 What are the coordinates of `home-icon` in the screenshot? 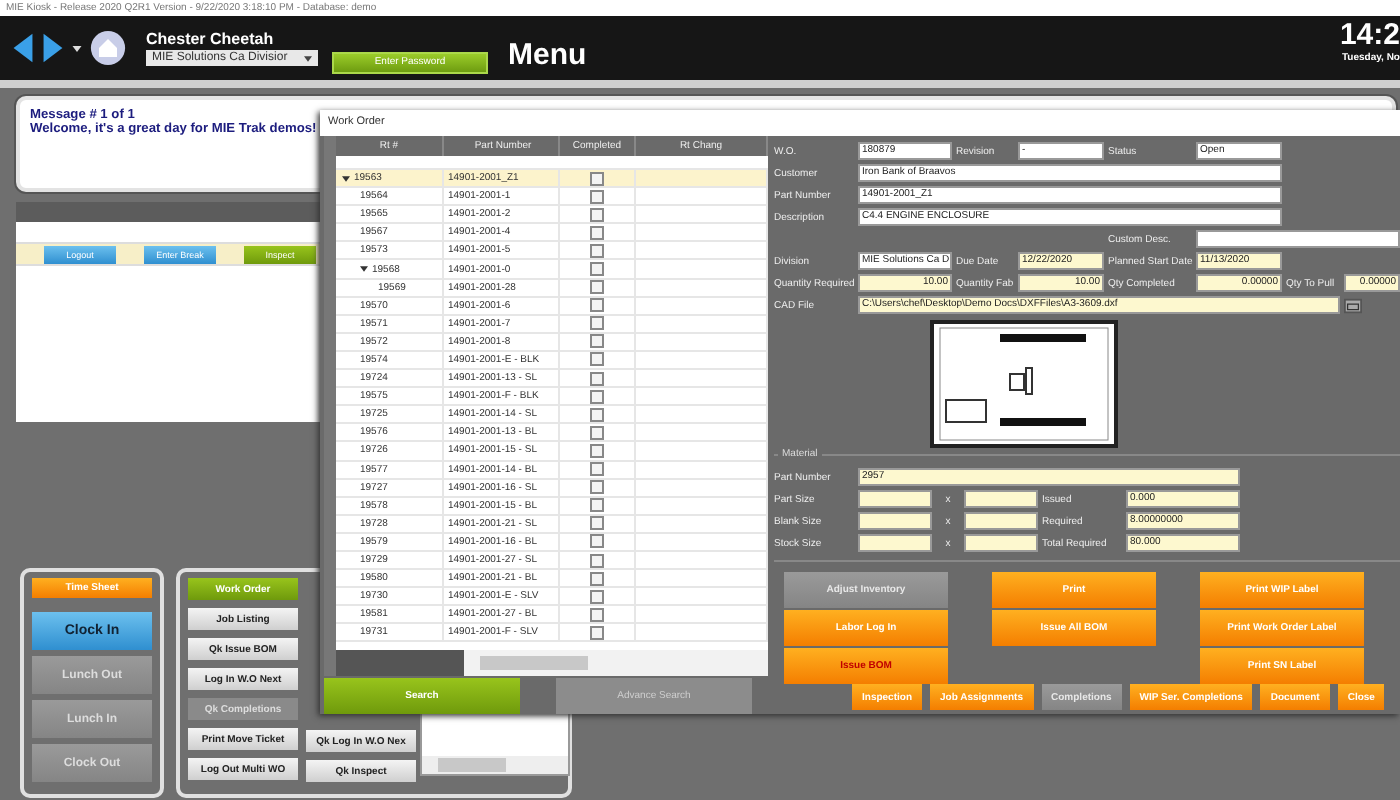 It's located at (108, 48).